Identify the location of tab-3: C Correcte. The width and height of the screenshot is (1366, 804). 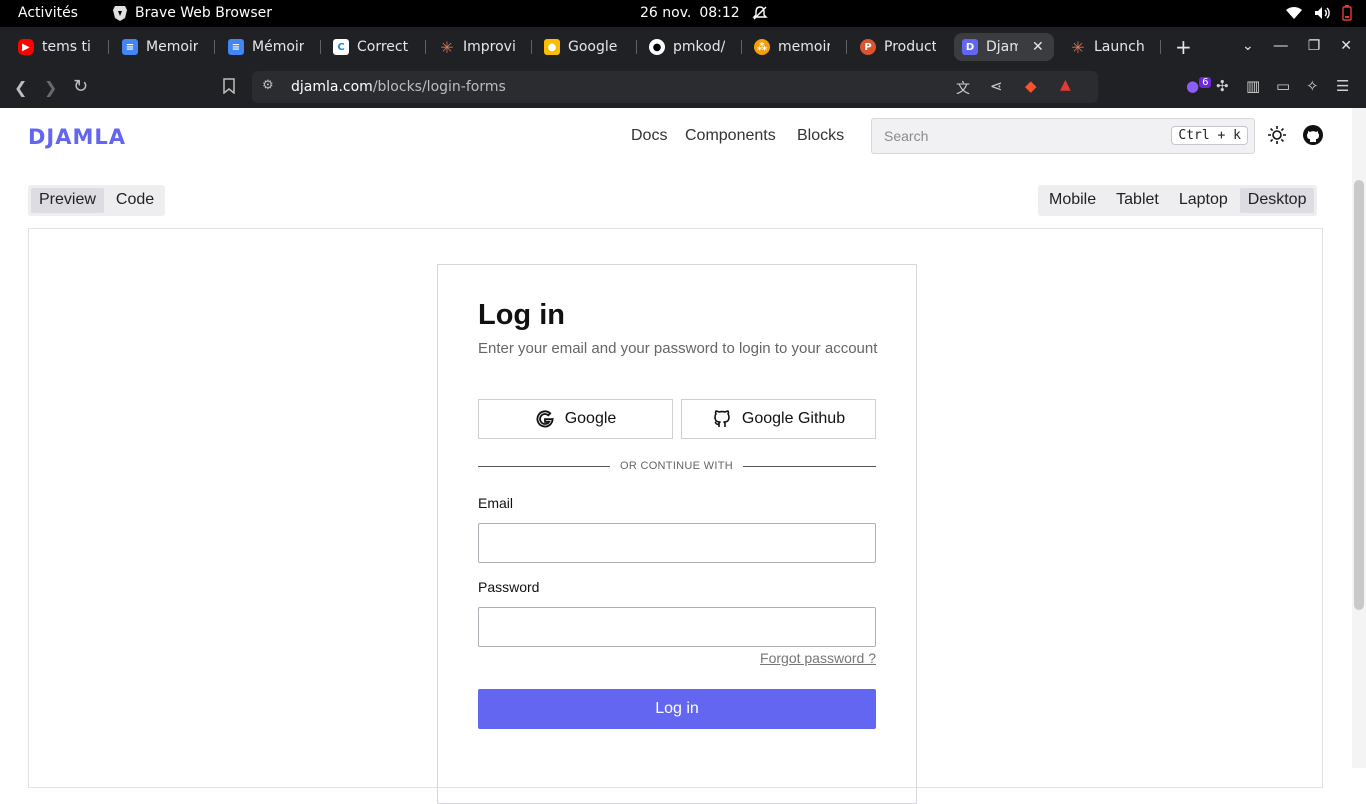
(371, 47).